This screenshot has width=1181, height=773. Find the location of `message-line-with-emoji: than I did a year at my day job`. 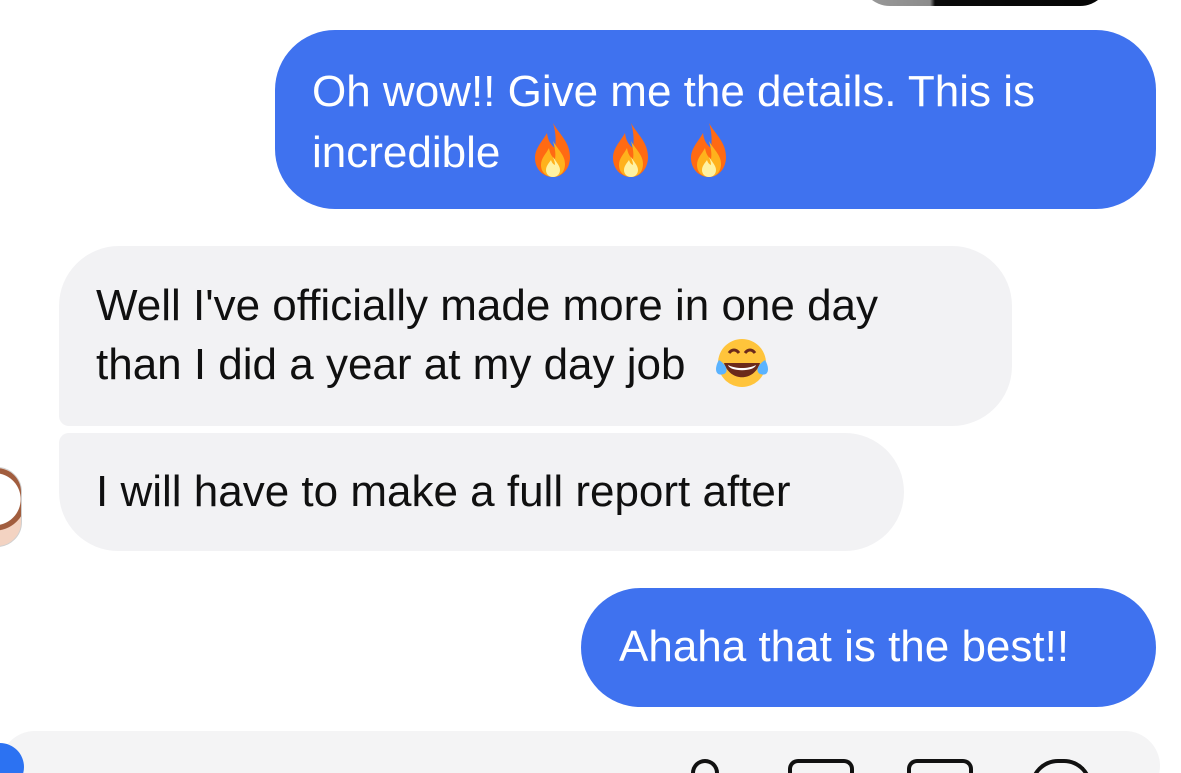

message-line-with-emoji: than I did a year at my day job is located at coordinates (535, 364).